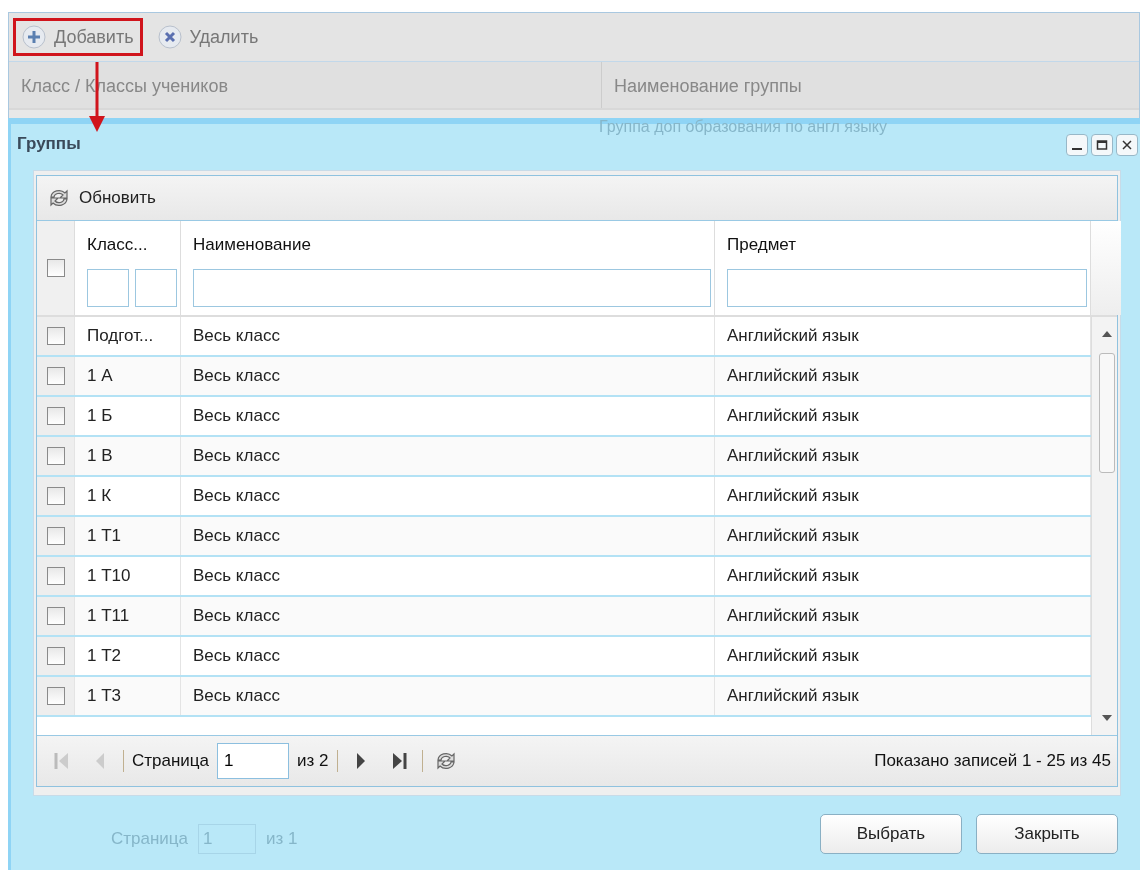  I want to click on plus-icon, so click(34, 37).